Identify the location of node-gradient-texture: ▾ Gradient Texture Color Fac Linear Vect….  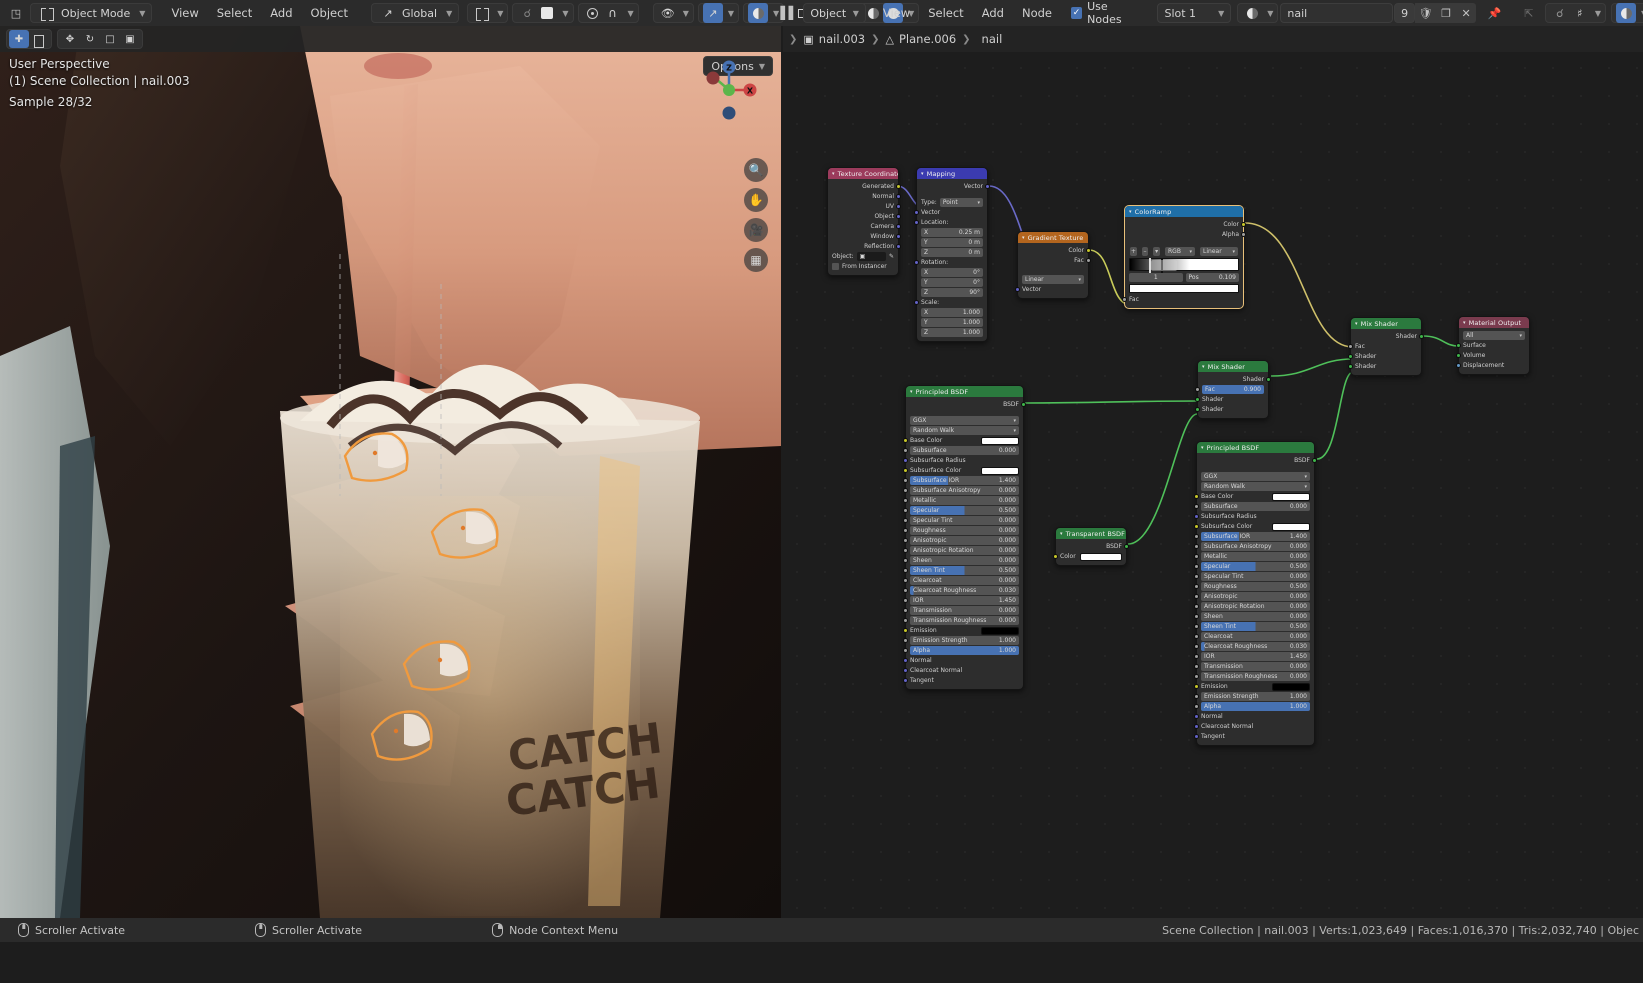
(1053, 265).